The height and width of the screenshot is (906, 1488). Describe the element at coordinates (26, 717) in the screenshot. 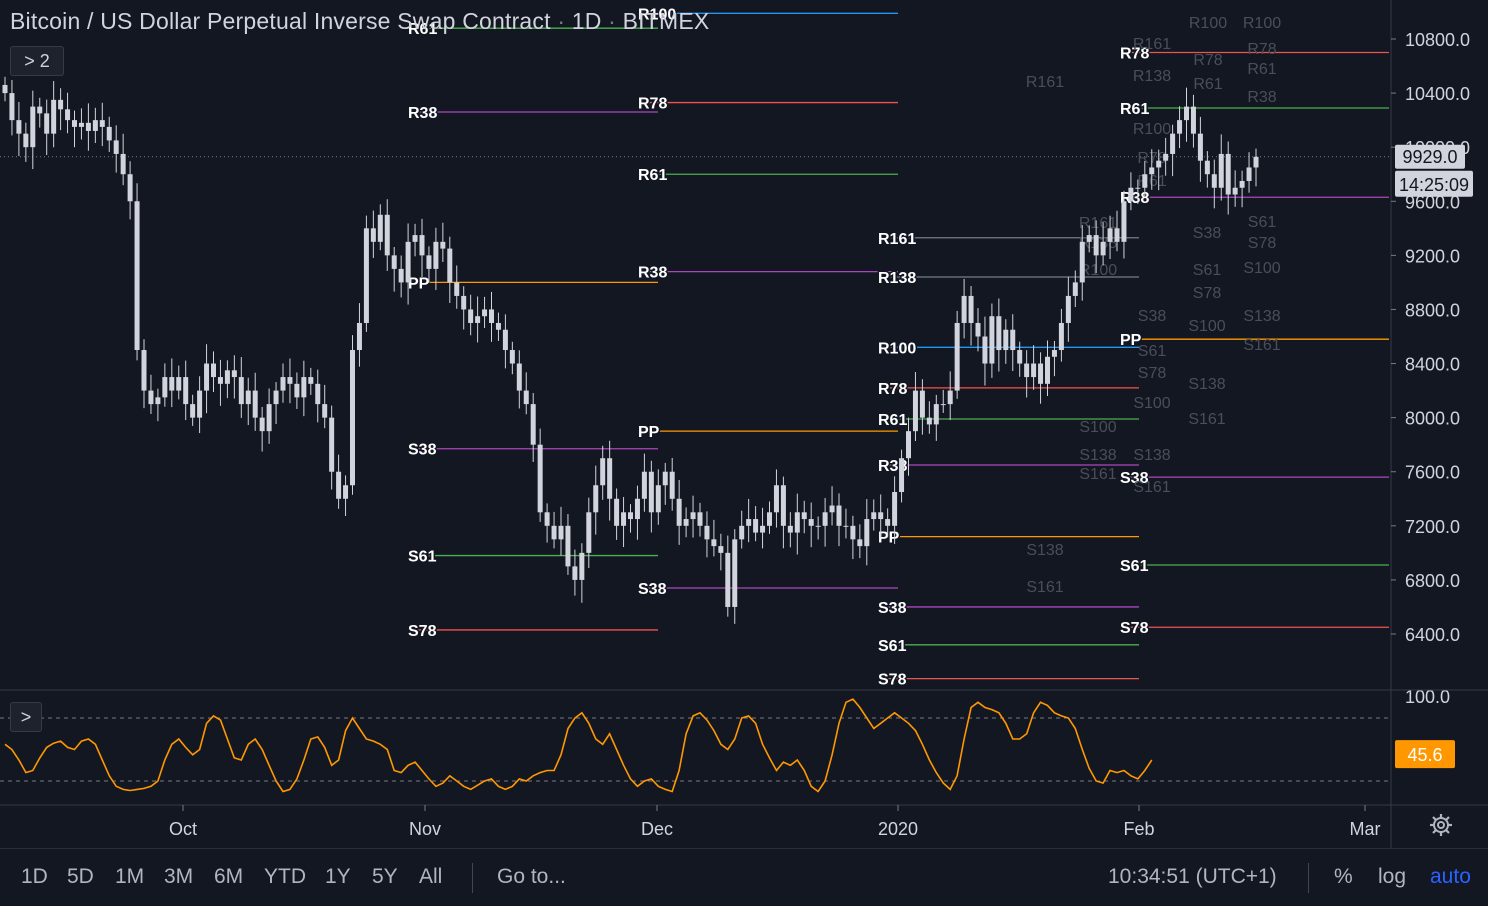

I see `oscillator-toggle-button: >` at that location.